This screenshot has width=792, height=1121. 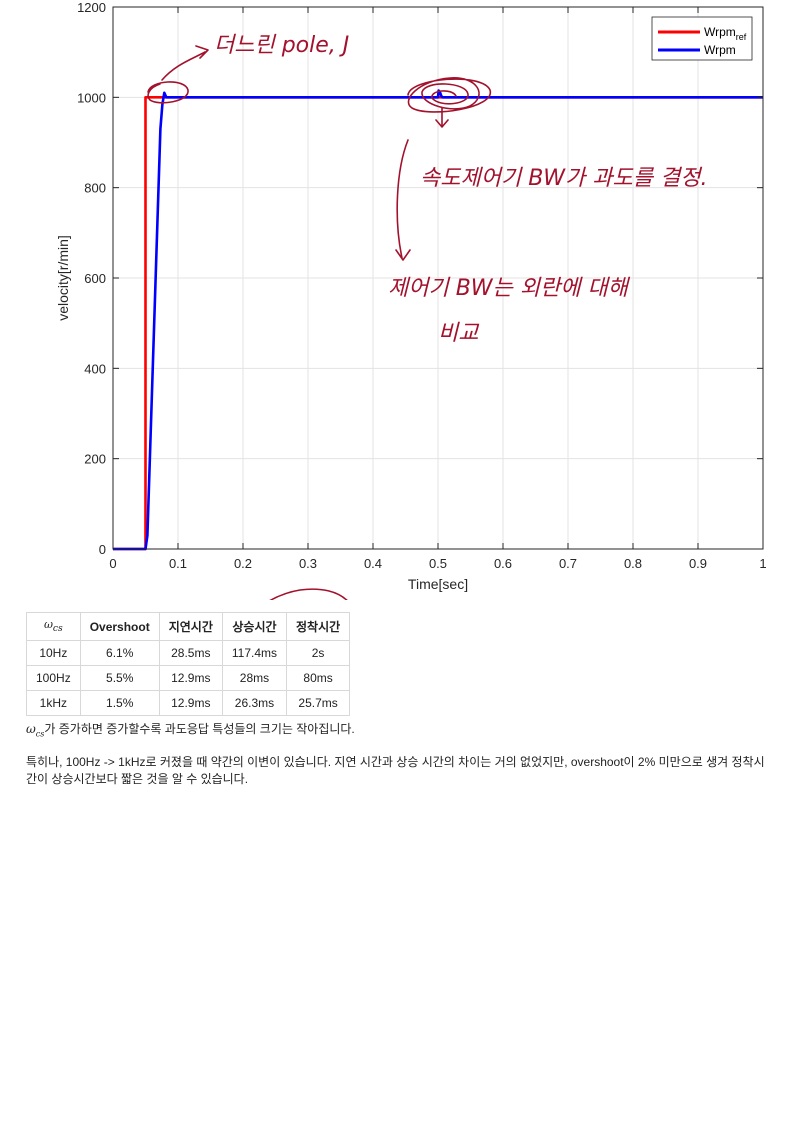 I want to click on omega-letter: ω, so click(x=31, y=729).